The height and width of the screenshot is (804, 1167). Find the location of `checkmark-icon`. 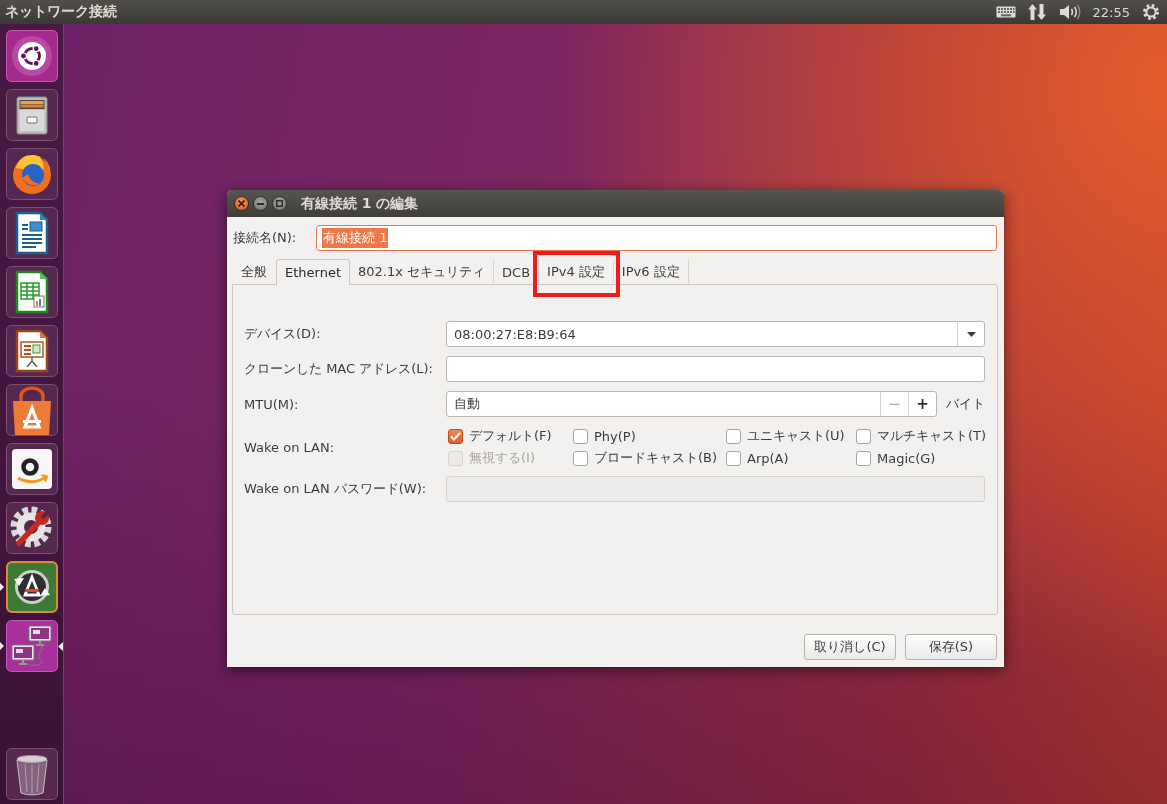

checkmark-icon is located at coordinates (455, 436).